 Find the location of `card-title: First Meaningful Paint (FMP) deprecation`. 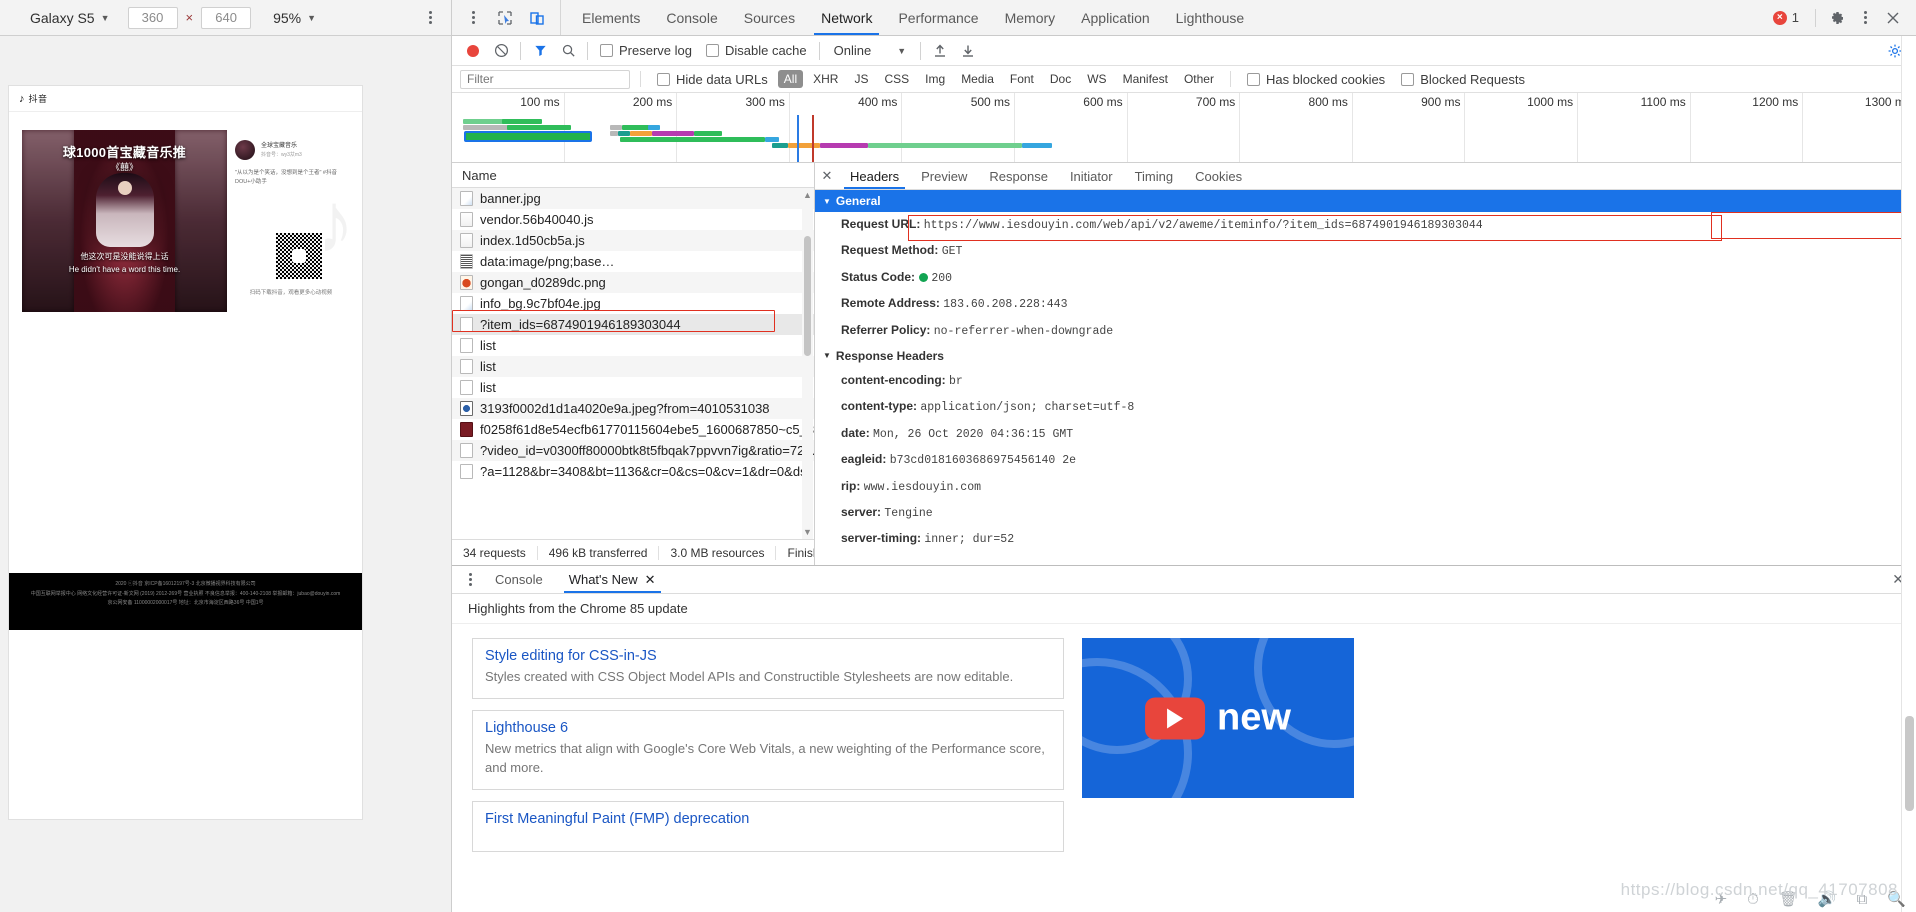

card-title: First Meaningful Paint (FMP) deprecation is located at coordinates (768, 819).